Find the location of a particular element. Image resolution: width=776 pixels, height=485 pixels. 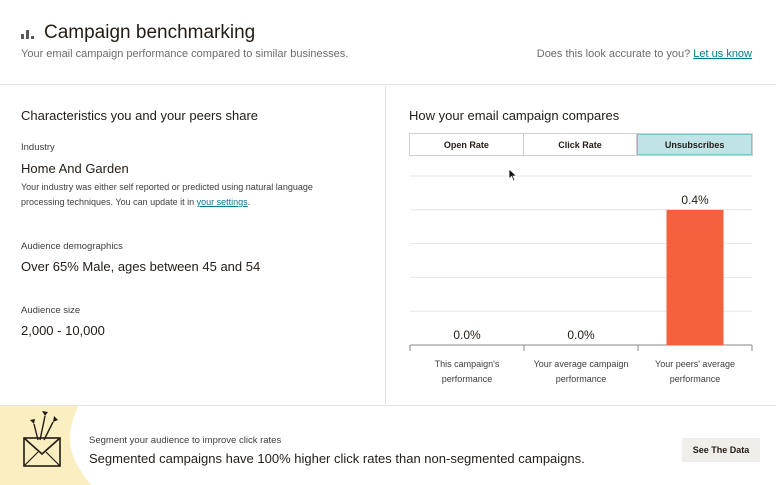

see-the-data-button: See The Data is located at coordinates (721, 450).